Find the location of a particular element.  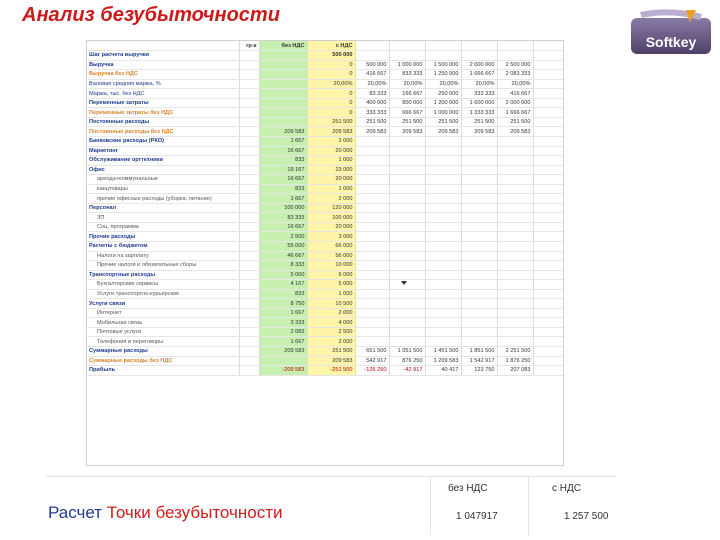

header-cell-bez-nds: без НДС is located at coordinates (283, 46).